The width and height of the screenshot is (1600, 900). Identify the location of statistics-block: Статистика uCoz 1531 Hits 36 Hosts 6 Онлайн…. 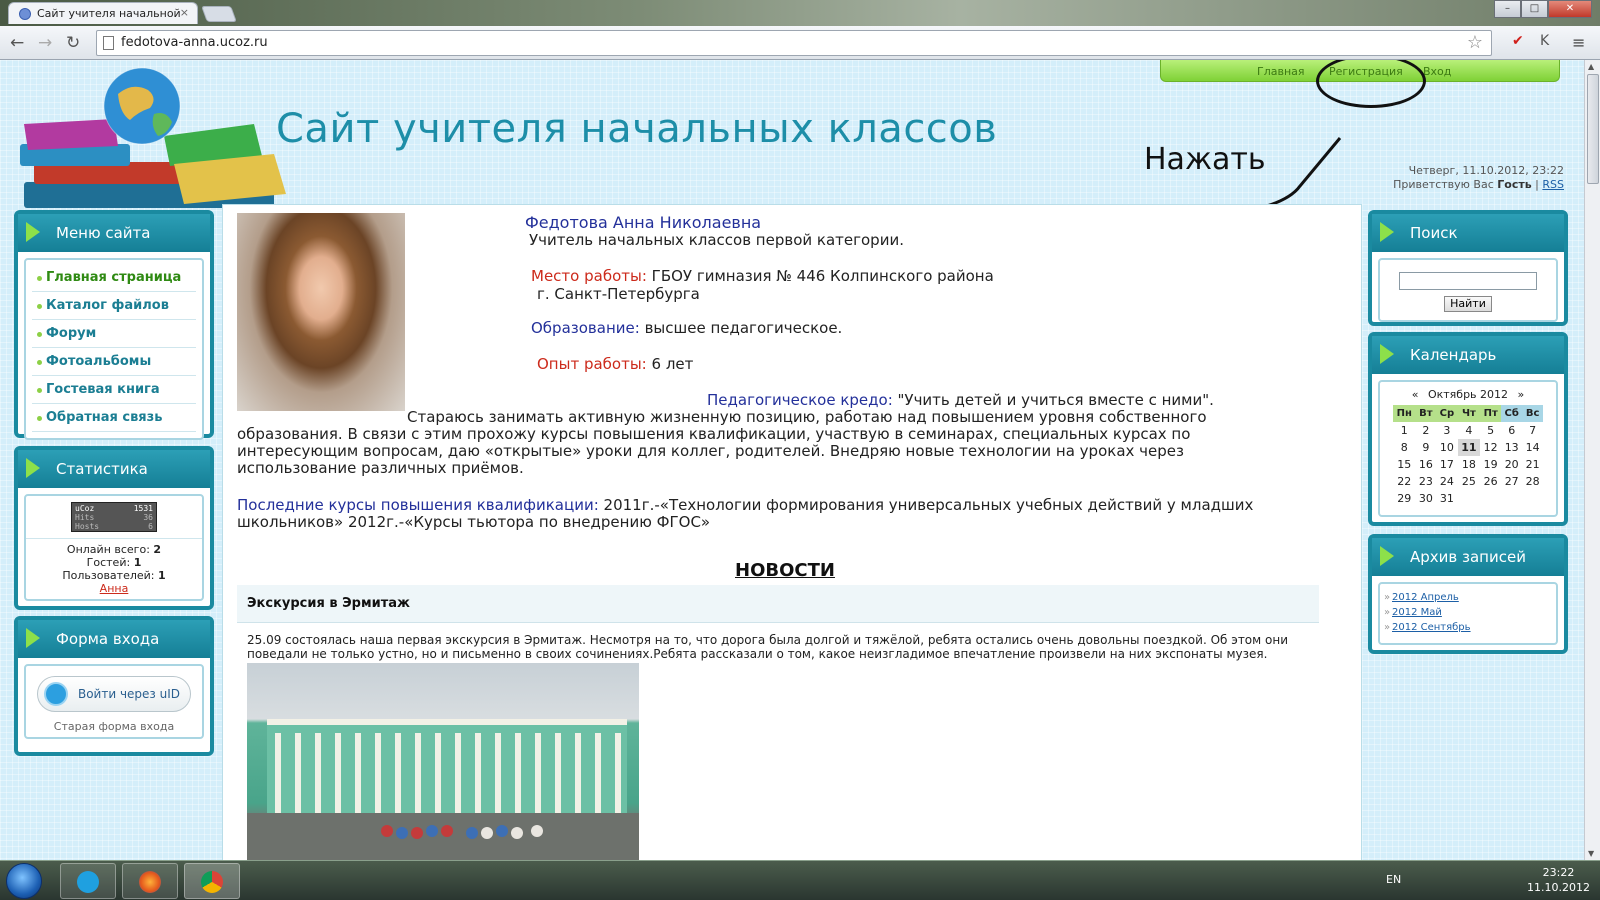
(114, 528).